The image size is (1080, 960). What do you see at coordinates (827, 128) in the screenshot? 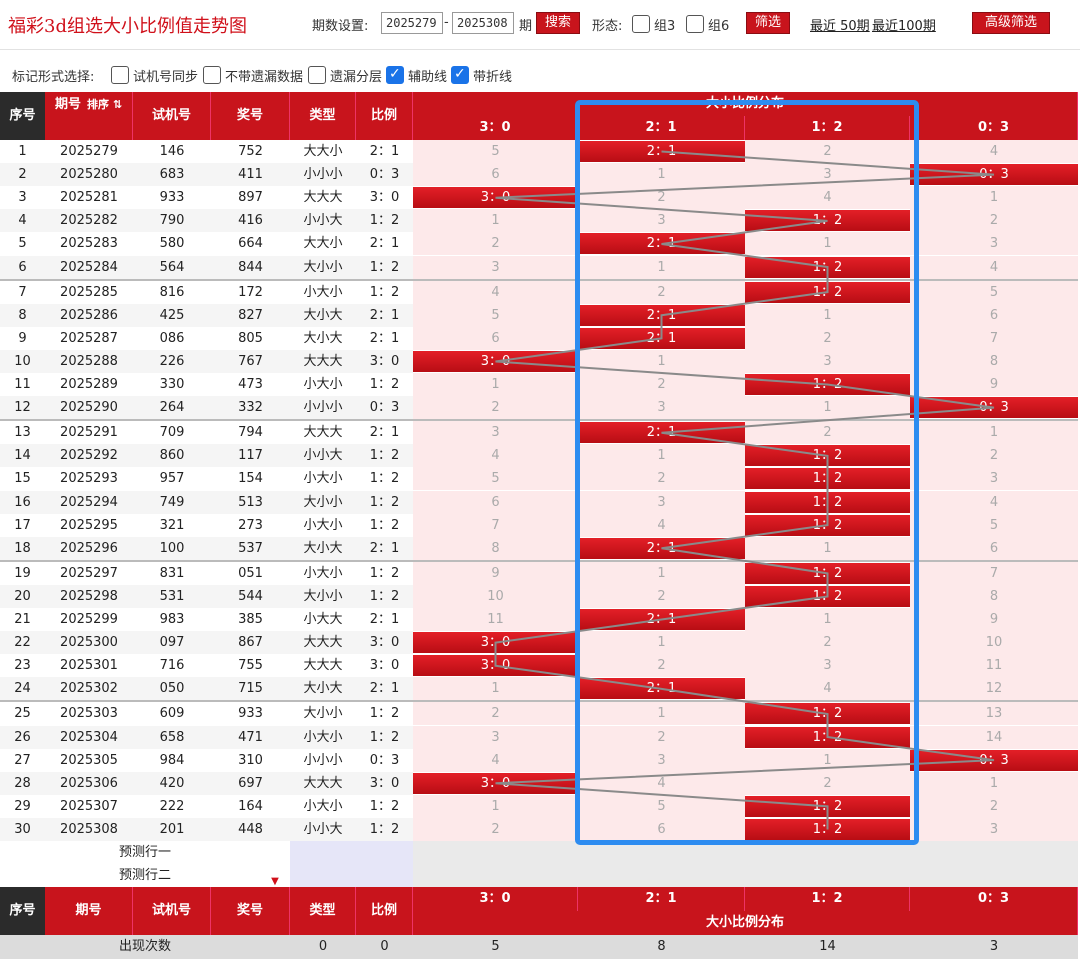
I see `header-ratio-col: 1：2` at bounding box center [827, 128].